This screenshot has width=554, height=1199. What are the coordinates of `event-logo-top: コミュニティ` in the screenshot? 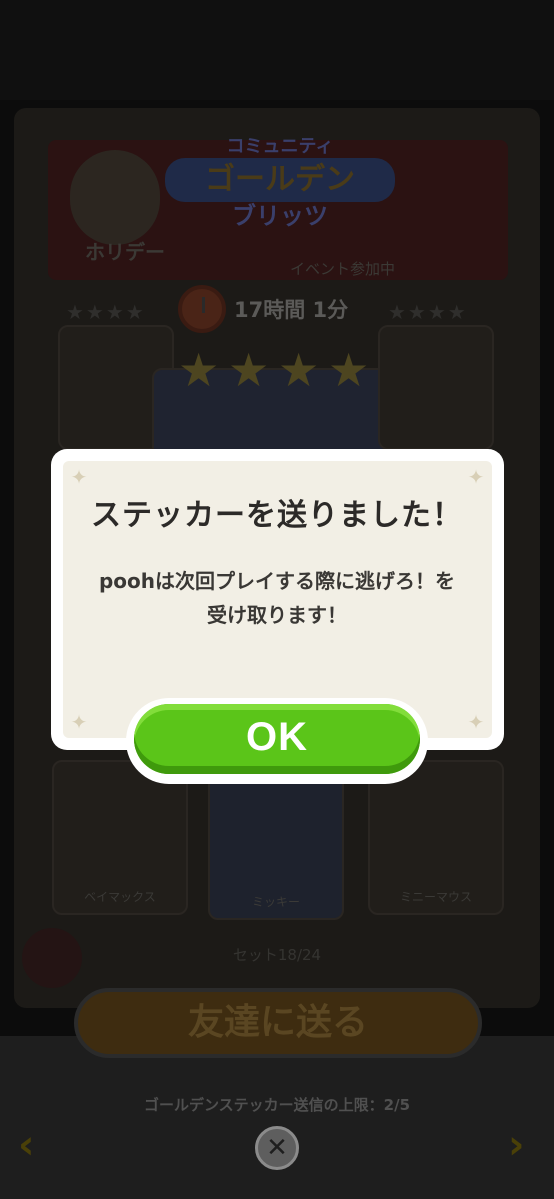 It's located at (280, 146).